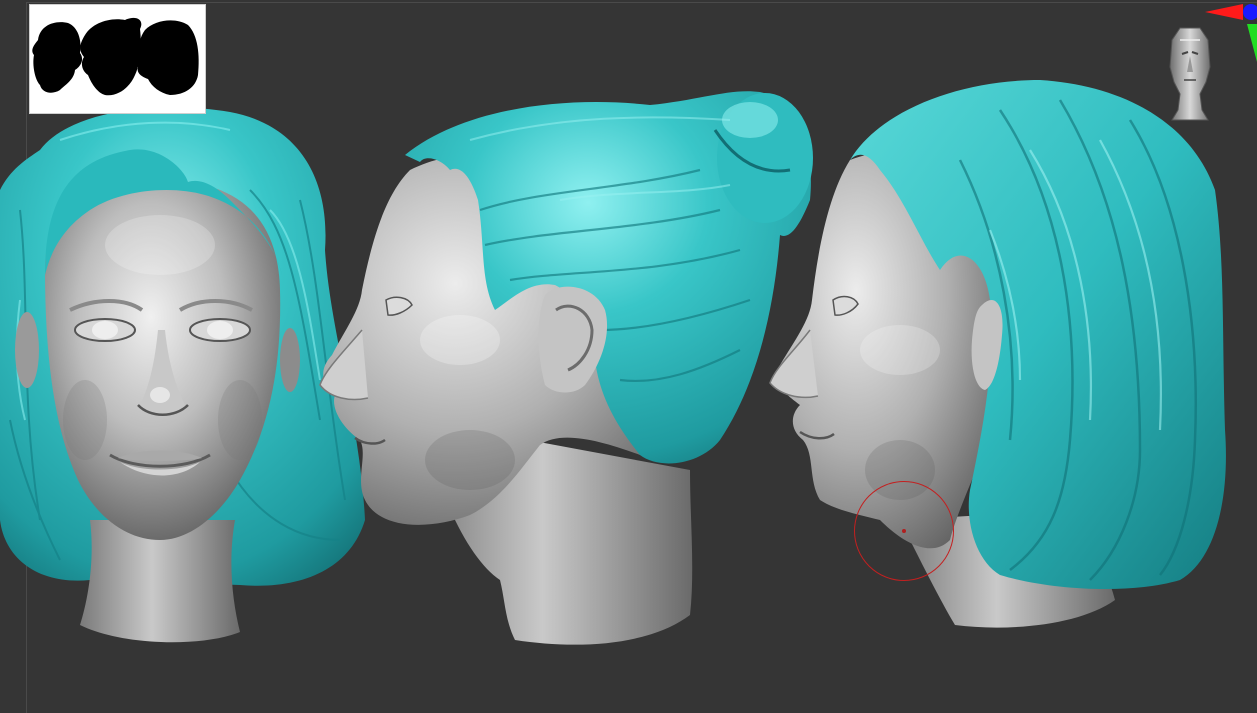 This screenshot has width=1257, height=713. I want to click on axis-gizmo, so click(1230, 32).